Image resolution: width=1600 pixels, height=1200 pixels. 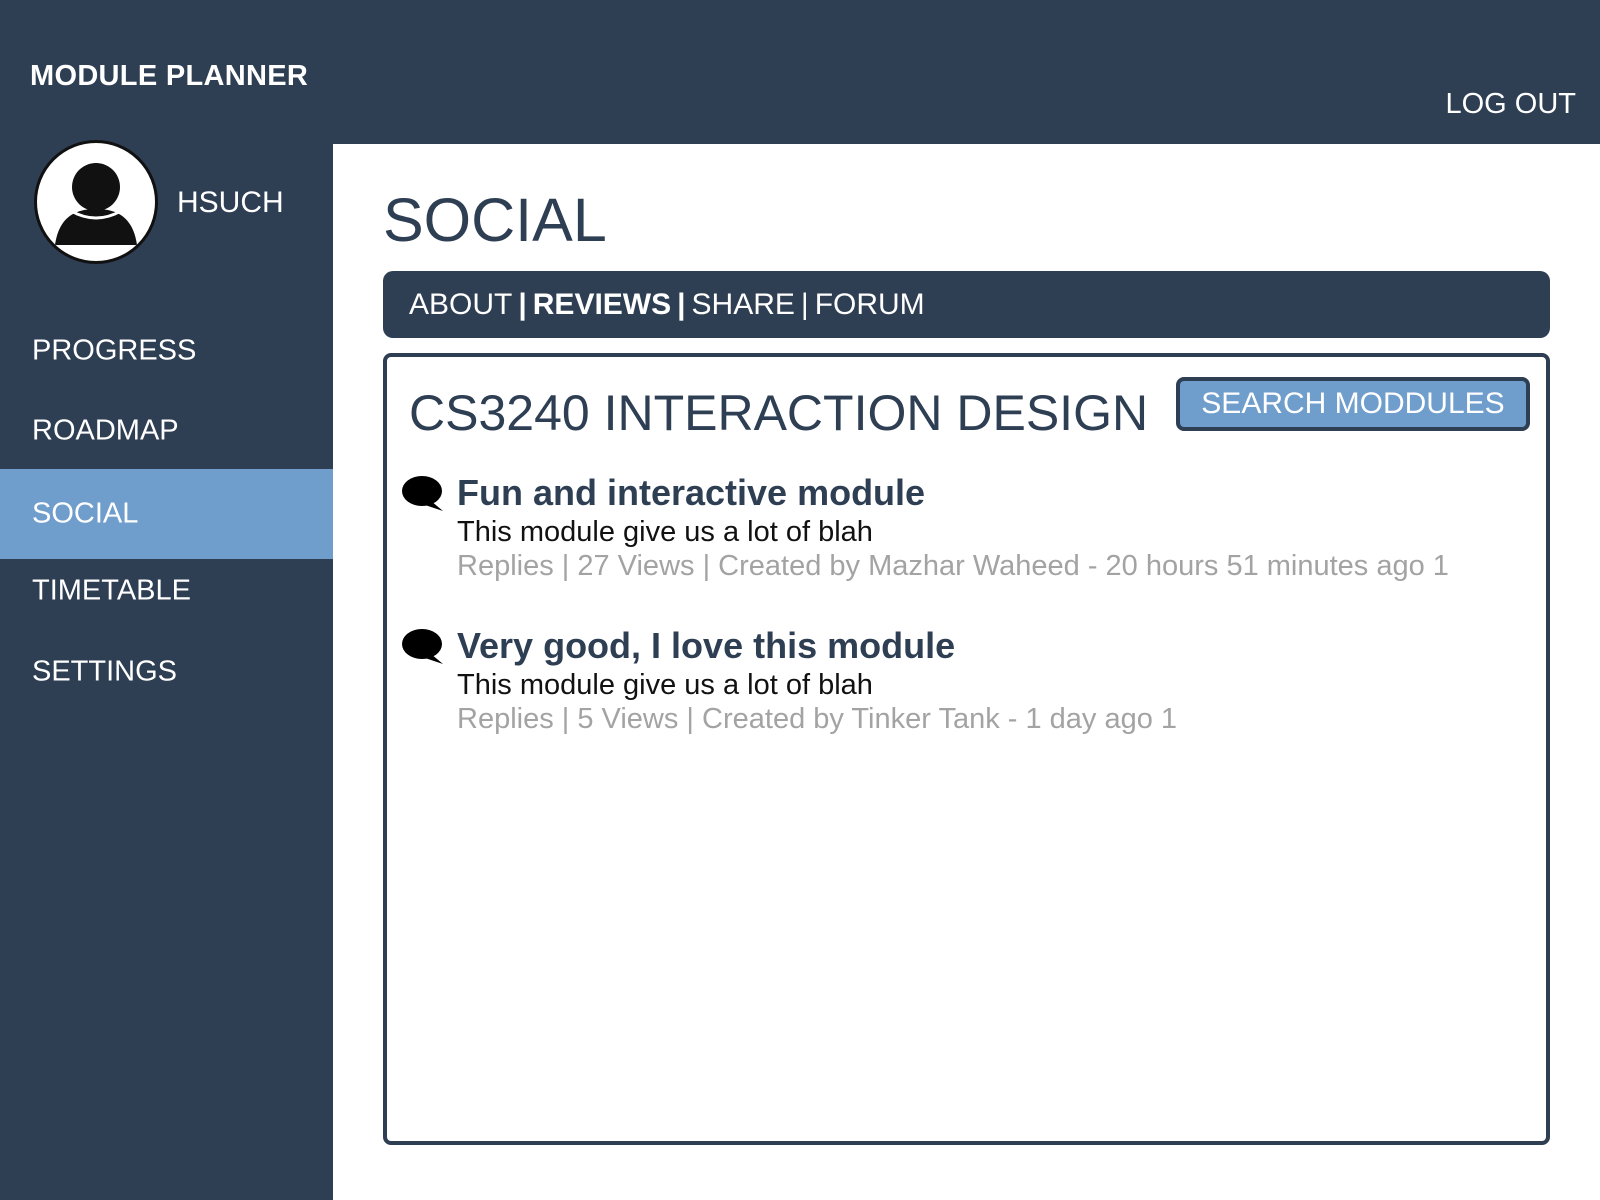 I want to click on username: HSUCH, so click(x=230, y=202).